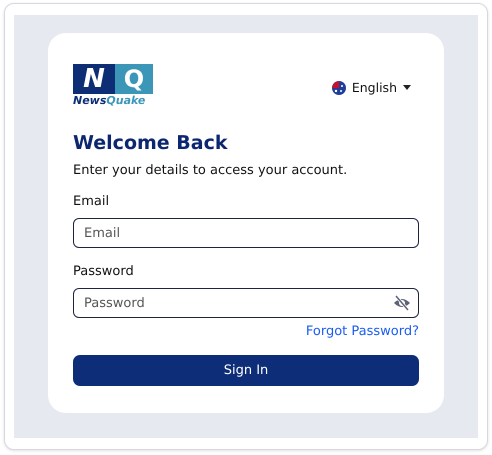 This screenshot has height=455, width=492. What do you see at coordinates (210, 170) in the screenshot?
I see `subtitle: Enter your details to access your account.` at bounding box center [210, 170].